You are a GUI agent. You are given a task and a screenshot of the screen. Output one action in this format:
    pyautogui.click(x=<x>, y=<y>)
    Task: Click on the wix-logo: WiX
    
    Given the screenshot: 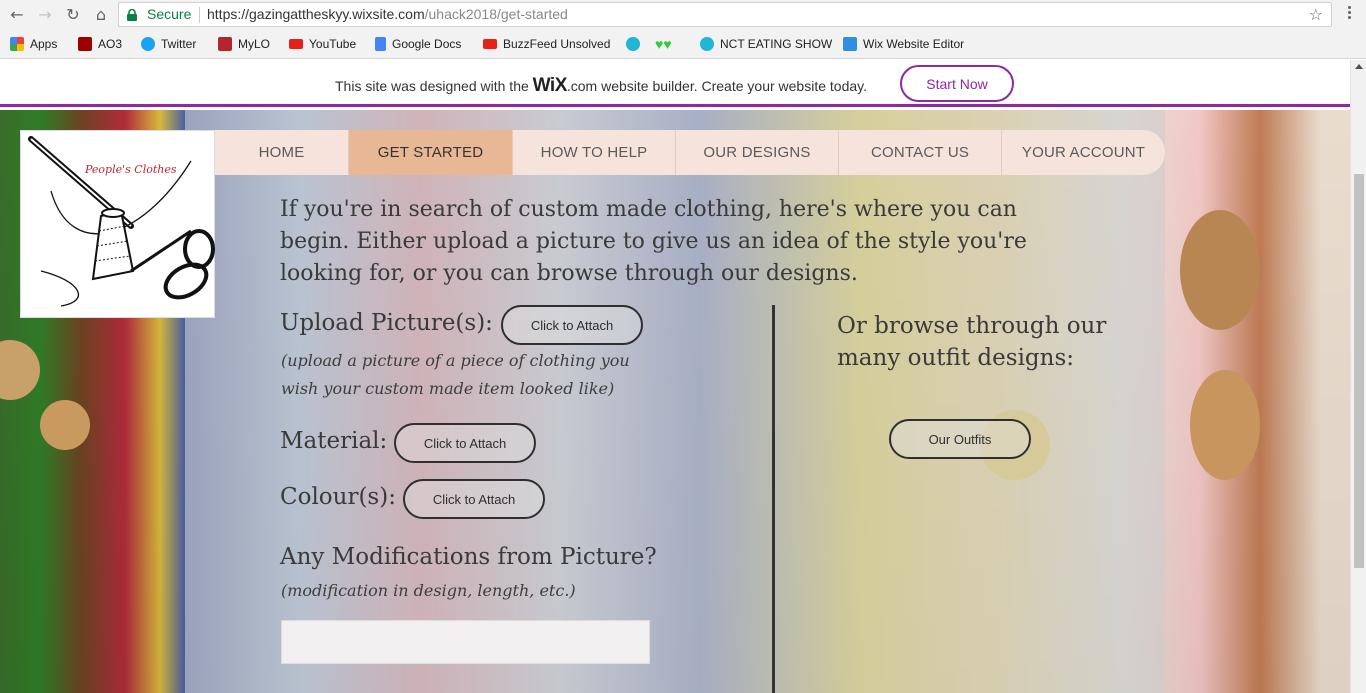 What is the action you would take?
    pyautogui.click(x=550, y=85)
    